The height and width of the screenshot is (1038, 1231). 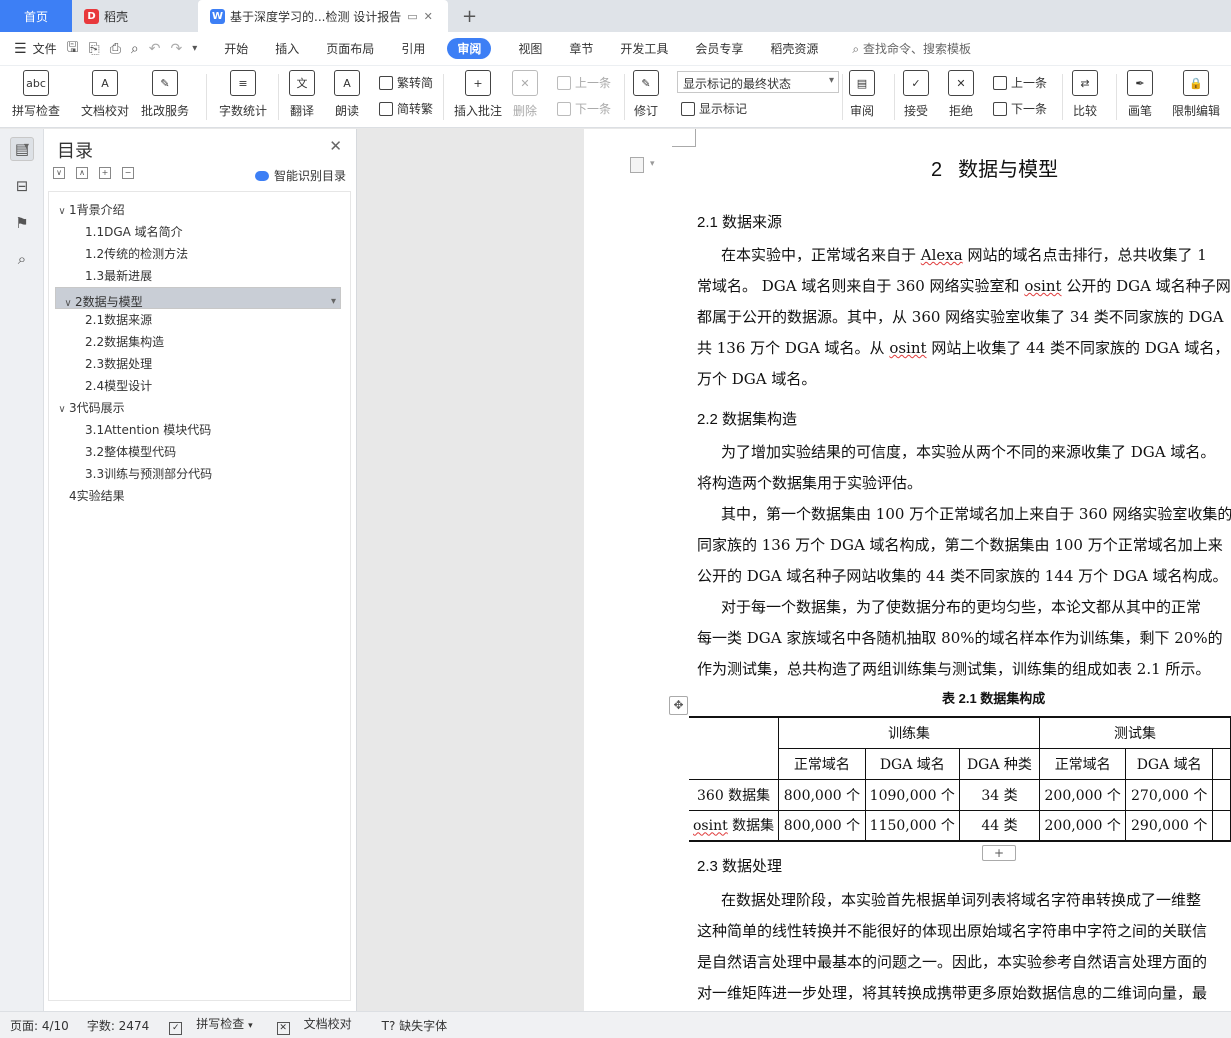 I want to click on expand-all-icon: ∧, so click(x=82, y=173).